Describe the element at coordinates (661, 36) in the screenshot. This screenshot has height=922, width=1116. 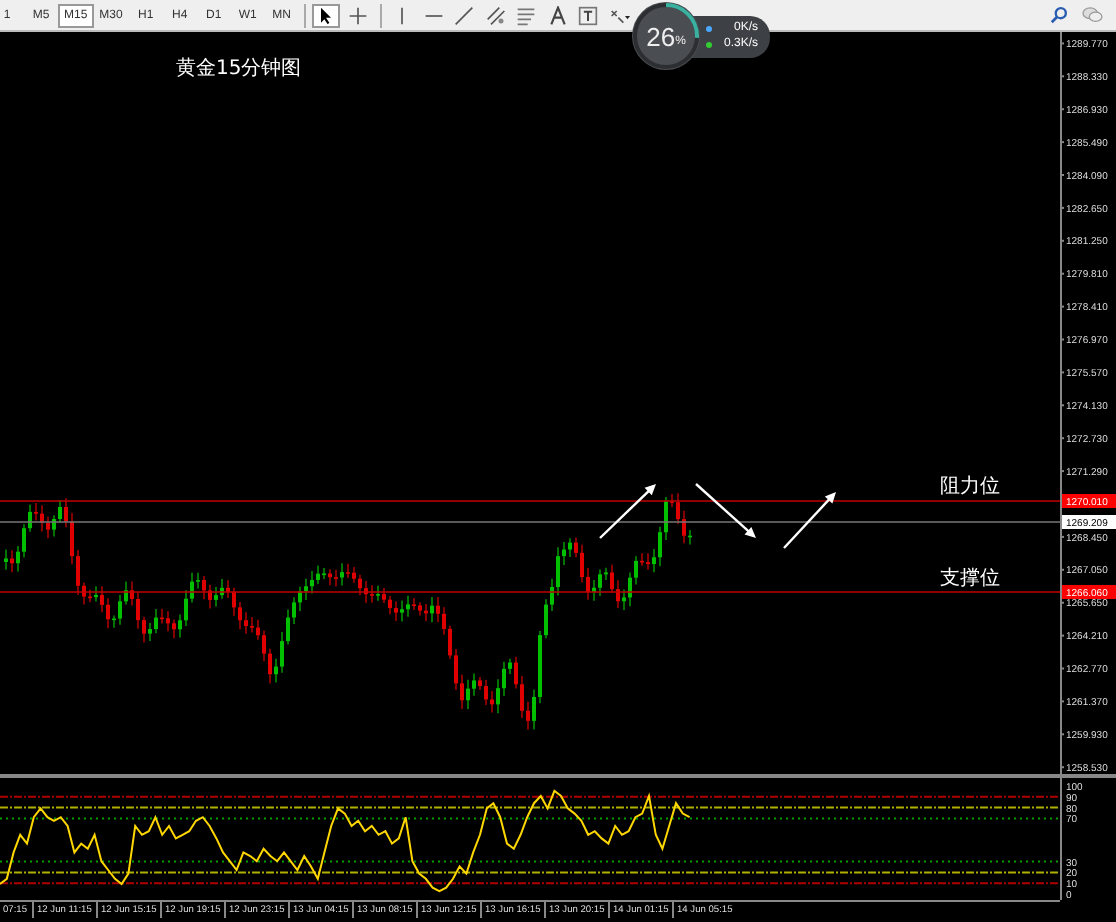
I see `gauge-percent: 26` at that location.